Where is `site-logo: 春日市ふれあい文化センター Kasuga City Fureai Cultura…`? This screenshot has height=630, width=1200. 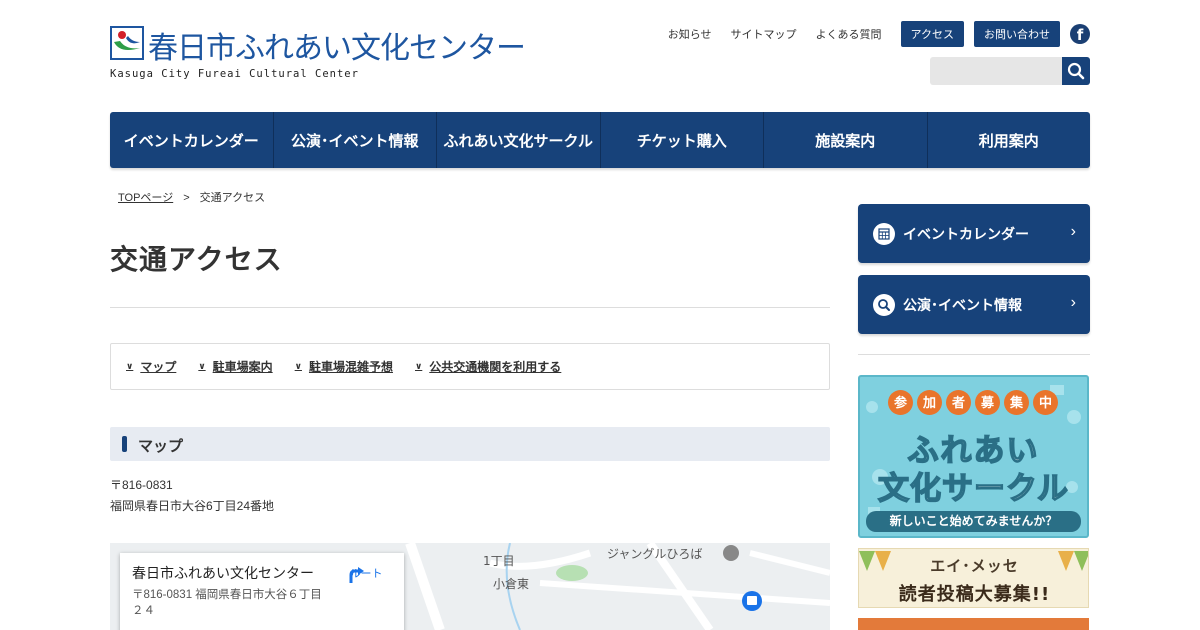
site-logo: 春日市ふれあい文化センター Kasuga City Fureai Cultura… is located at coordinates (318, 54).